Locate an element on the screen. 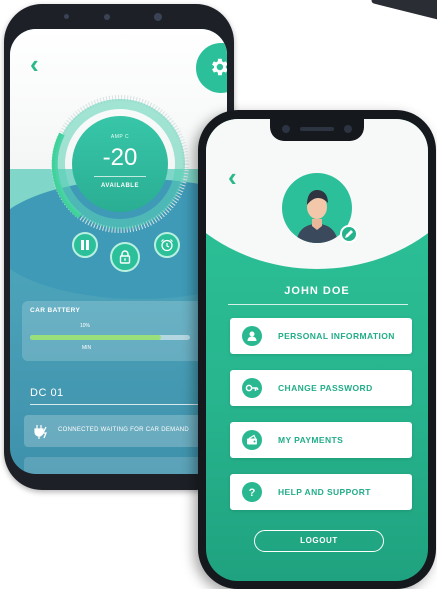 The image size is (437, 589). timer-button is located at coordinates (167, 245).